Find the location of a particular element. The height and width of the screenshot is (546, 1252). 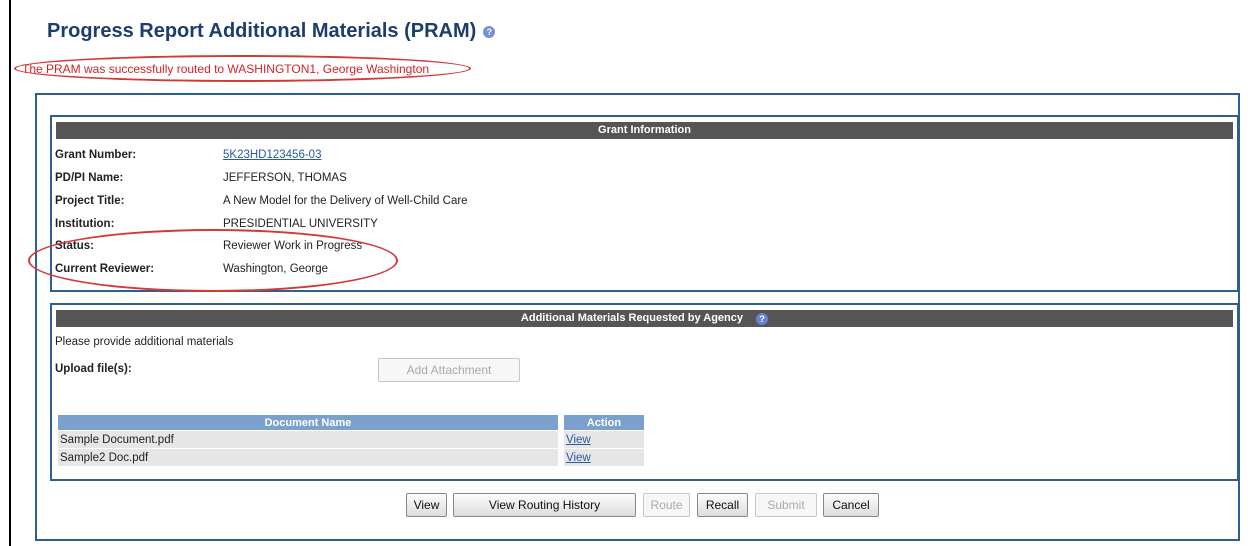

additional-materials-title: Additional Materials Requested by Agency is located at coordinates (632, 318).